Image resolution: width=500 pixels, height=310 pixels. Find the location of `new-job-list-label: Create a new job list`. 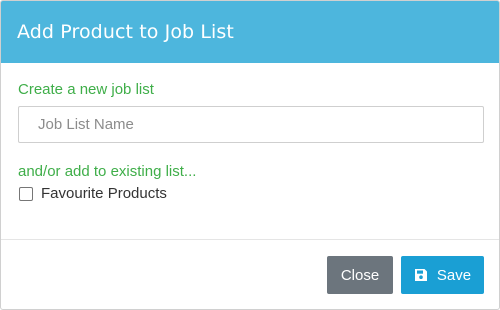

new-job-list-label: Create a new job list is located at coordinates (86, 89).